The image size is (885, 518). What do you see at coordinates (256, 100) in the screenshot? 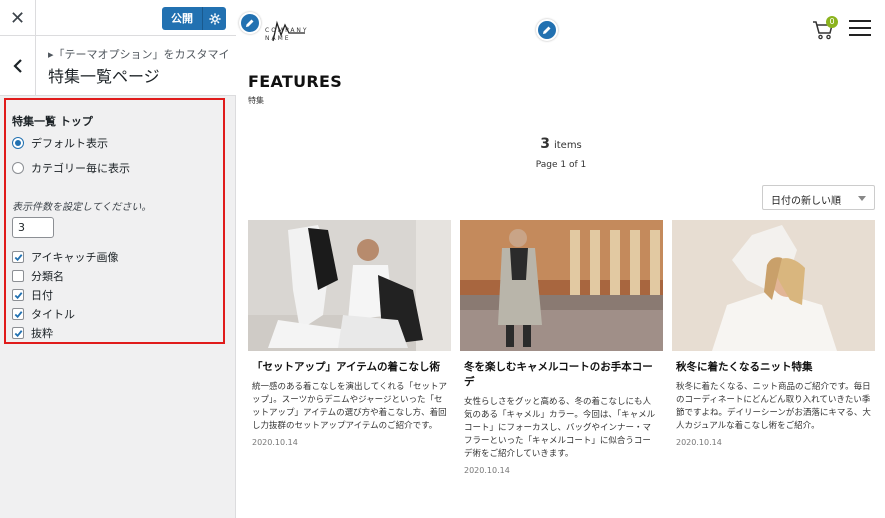
I see `page-subtitle: 特集` at bounding box center [256, 100].